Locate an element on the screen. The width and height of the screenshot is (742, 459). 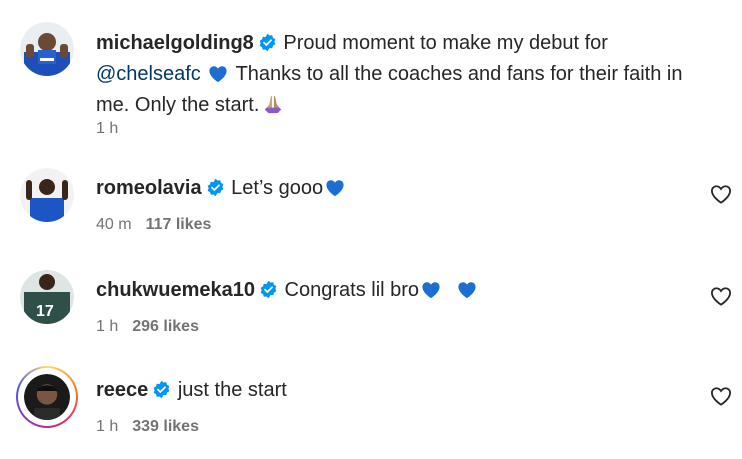
comment-meta: 1 h 296 likes is located at coordinates (147, 327).